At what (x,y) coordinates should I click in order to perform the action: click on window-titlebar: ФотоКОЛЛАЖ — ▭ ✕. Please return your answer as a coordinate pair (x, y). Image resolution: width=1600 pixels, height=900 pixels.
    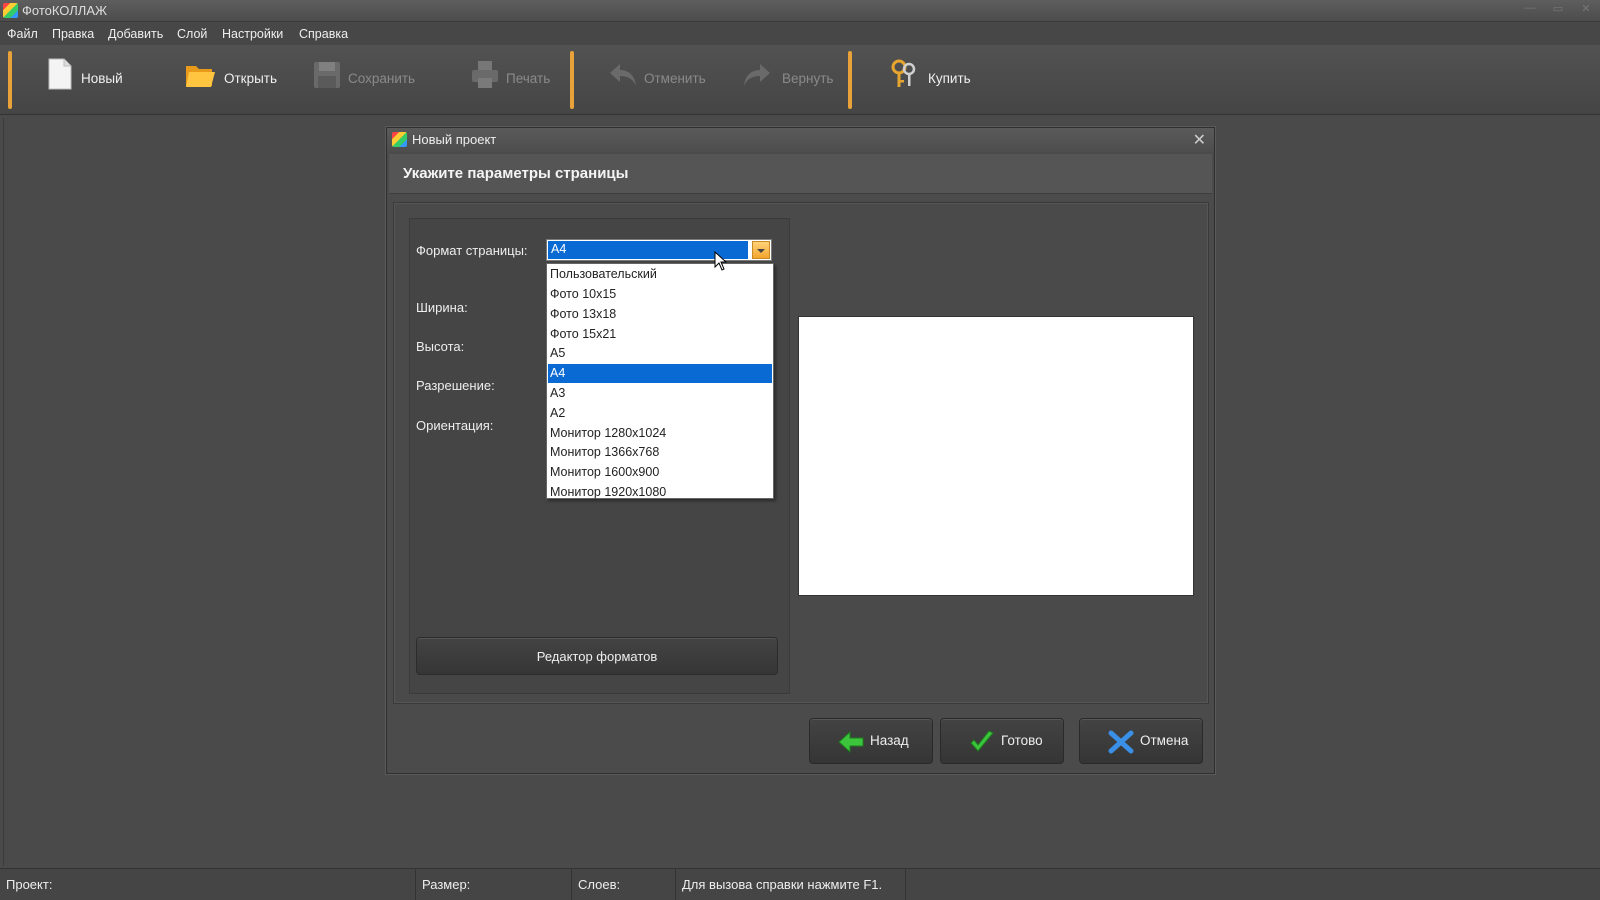
    Looking at the image, I should click on (800, 11).